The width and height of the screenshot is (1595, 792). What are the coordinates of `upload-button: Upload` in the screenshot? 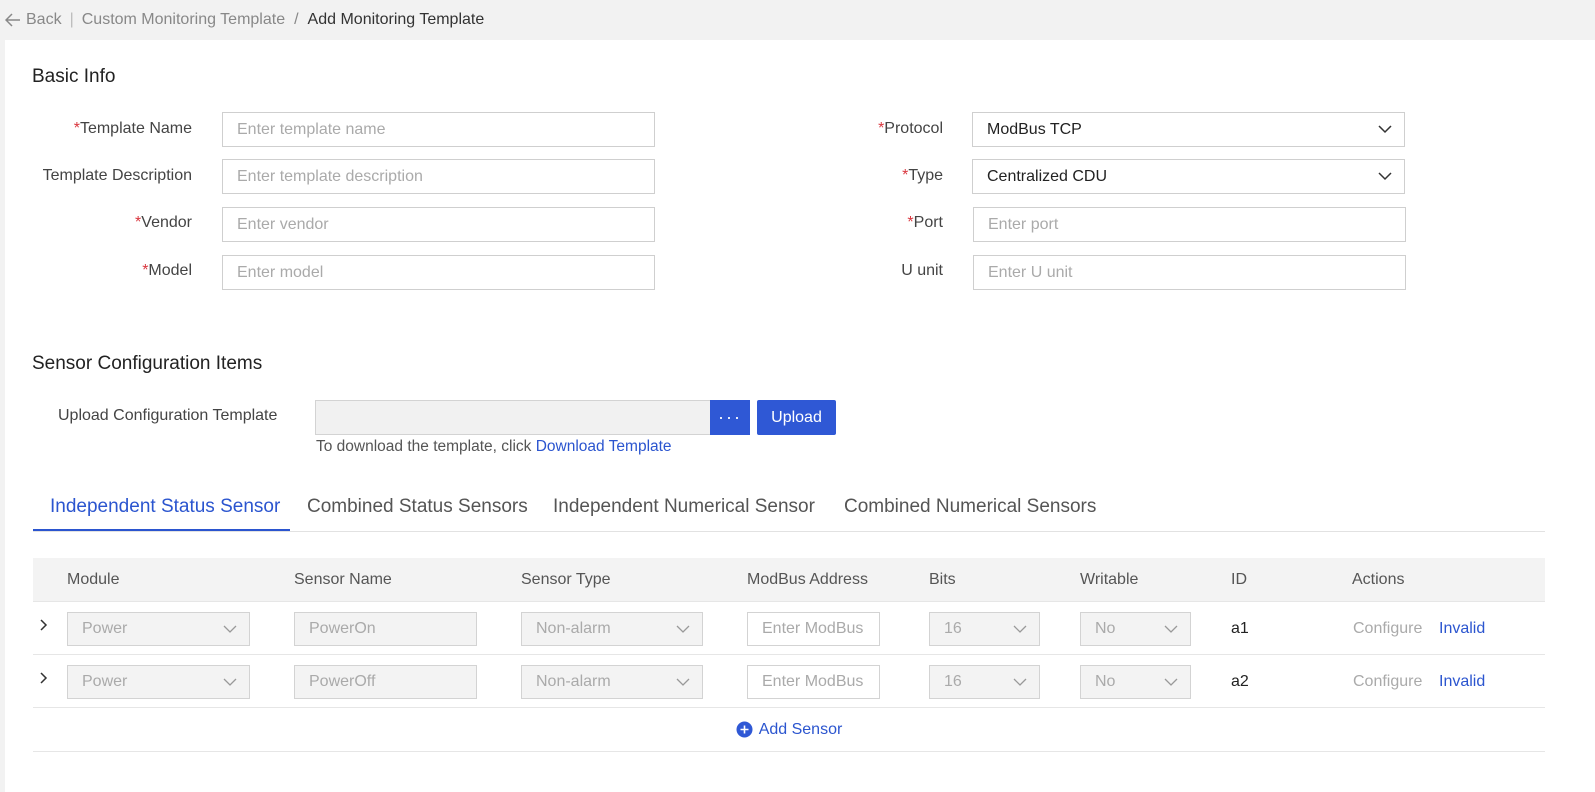 It's located at (796, 417).